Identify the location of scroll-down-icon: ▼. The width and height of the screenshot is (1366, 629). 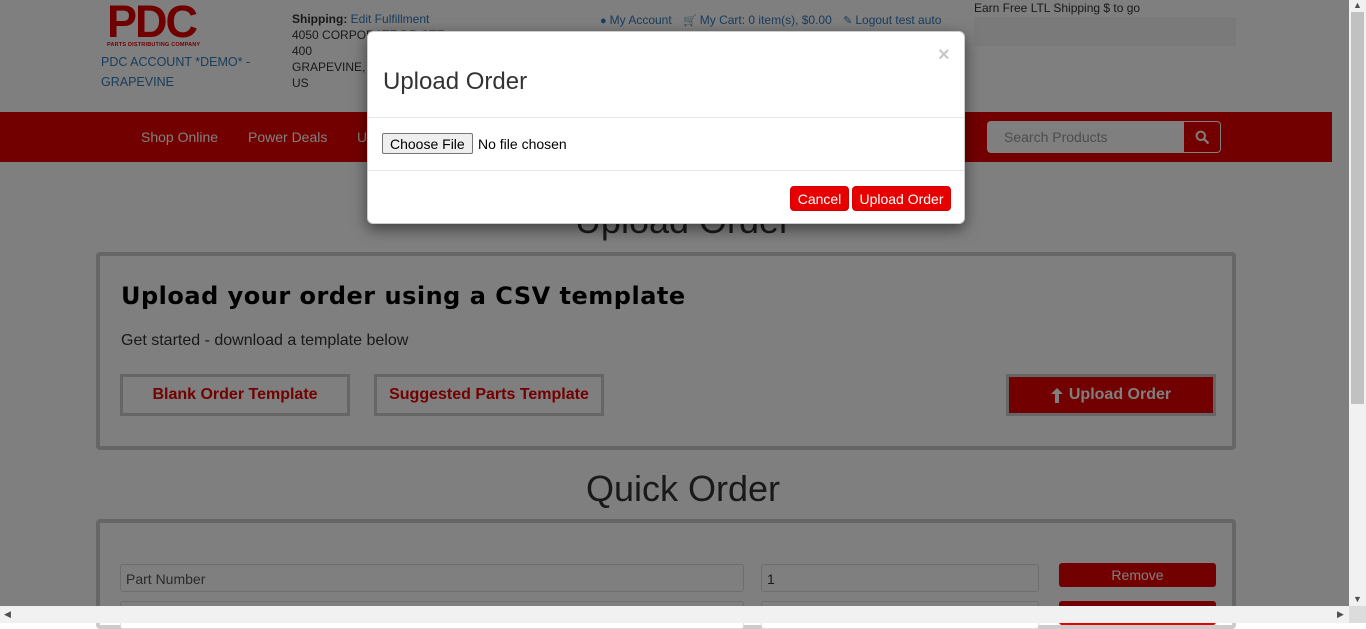
(1357, 599).